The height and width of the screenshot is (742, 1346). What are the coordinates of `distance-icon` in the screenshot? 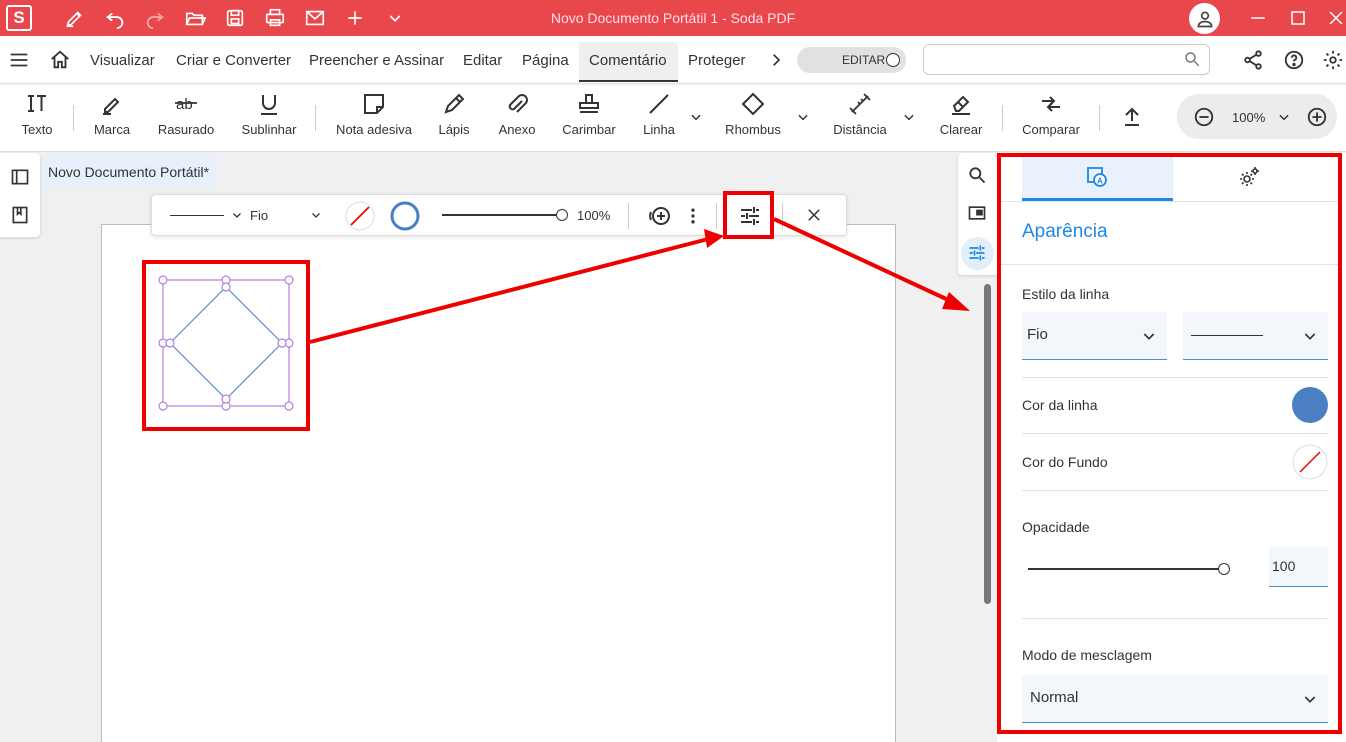 It's located at (860, 104).